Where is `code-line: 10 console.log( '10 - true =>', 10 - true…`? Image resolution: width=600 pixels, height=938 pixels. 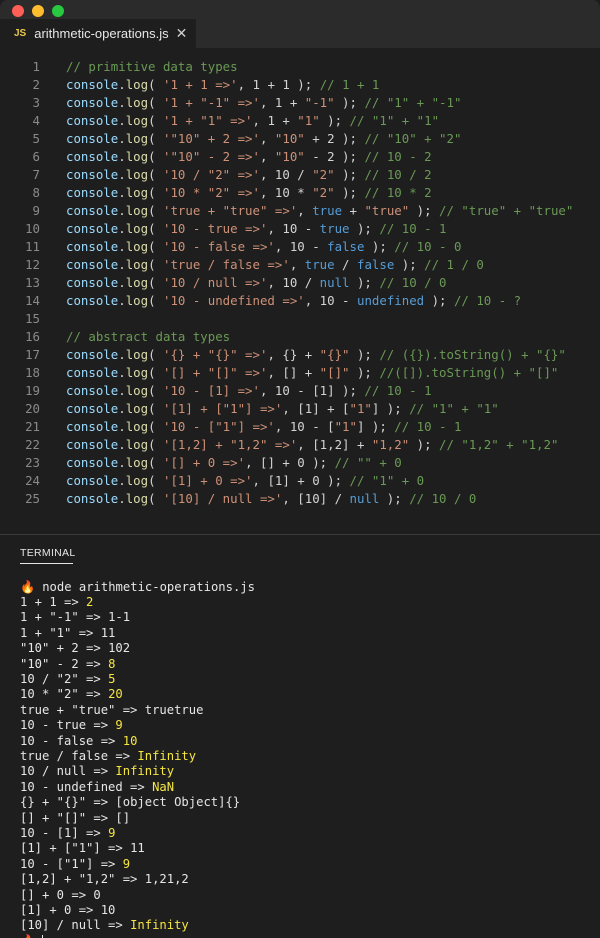 code-line: 10 console.log( '10 - true =>', 10 - true… is located at coordinates (300, 228).